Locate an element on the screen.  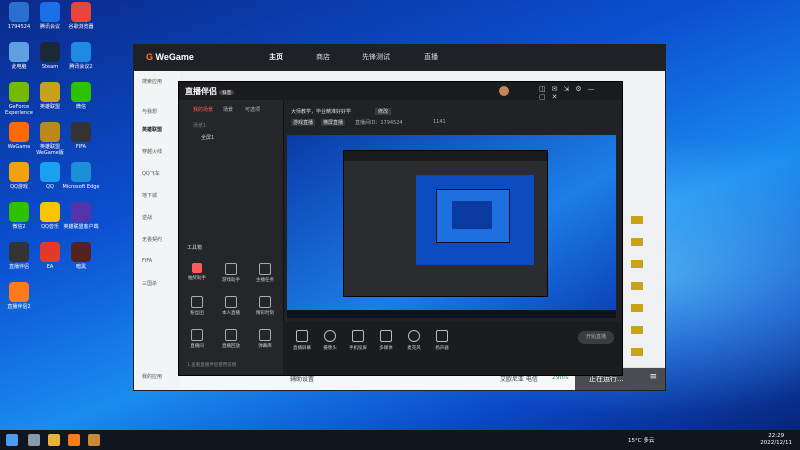
sidebar-item: 与我想 is located at coordinates (149, 111).